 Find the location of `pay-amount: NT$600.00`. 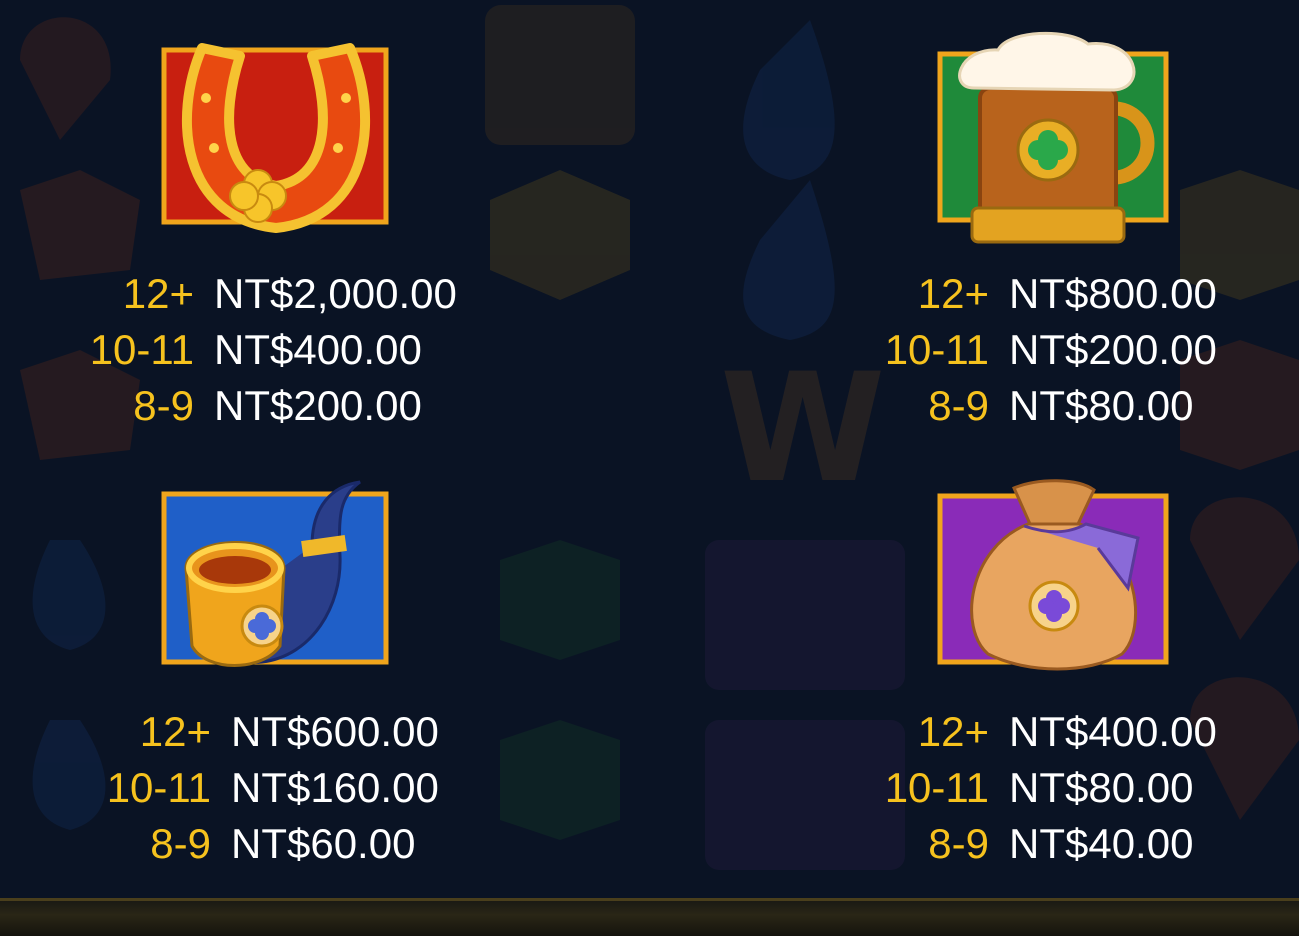

pay-amount: NT$600.00 is located at coordinates (335, 731).